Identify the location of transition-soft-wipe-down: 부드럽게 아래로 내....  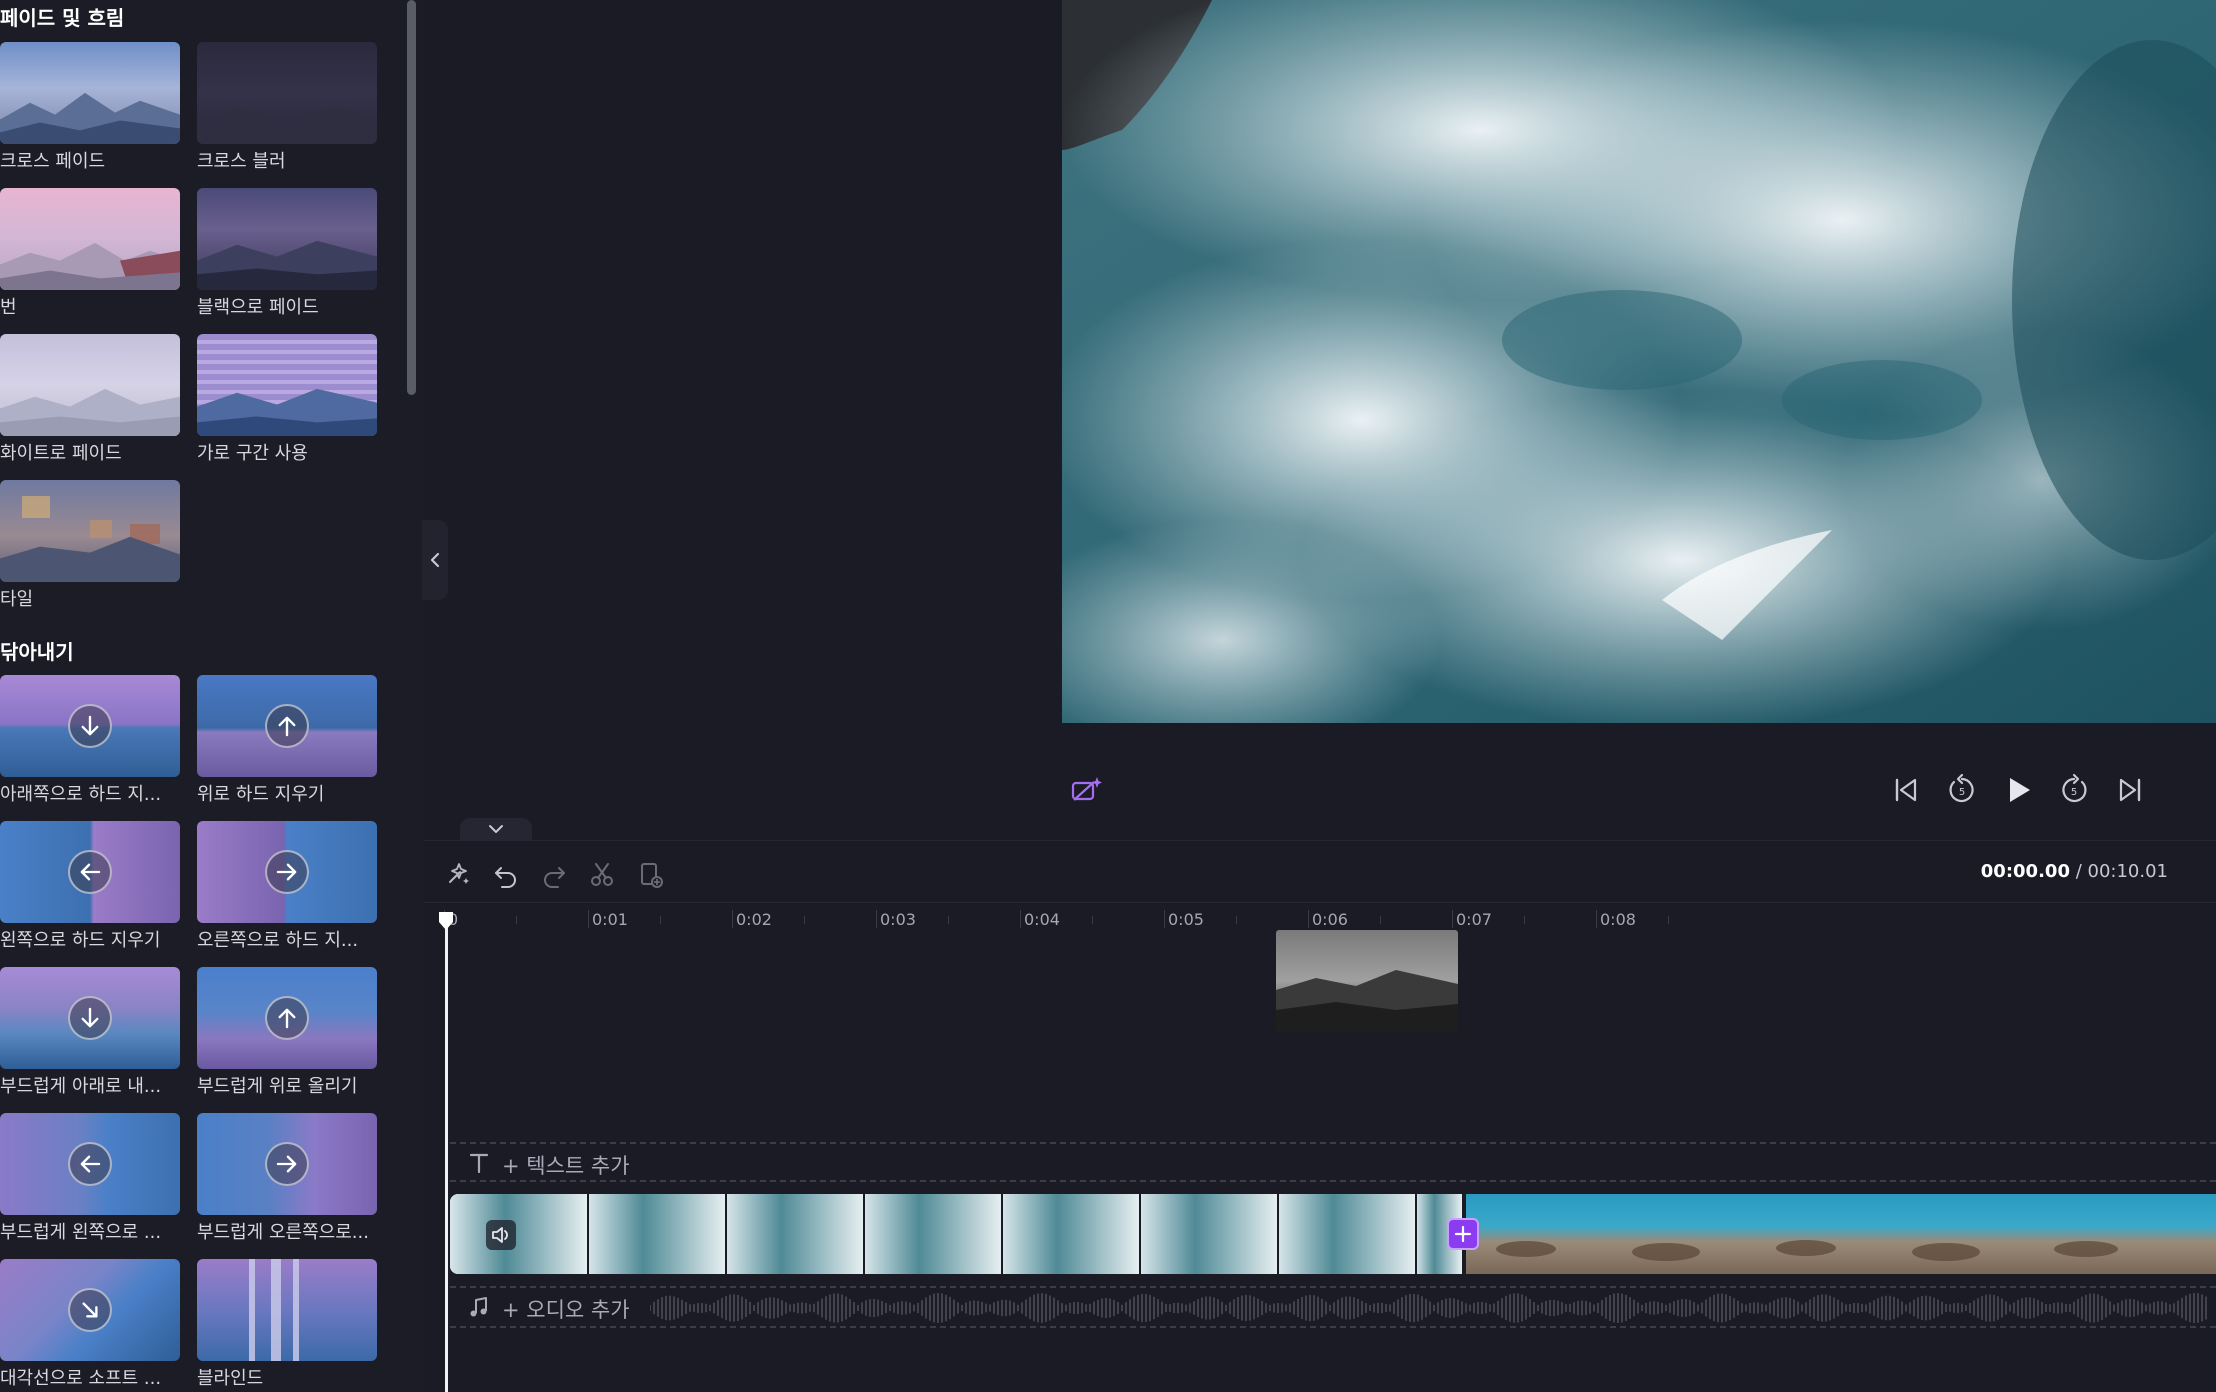
(90, 1032).